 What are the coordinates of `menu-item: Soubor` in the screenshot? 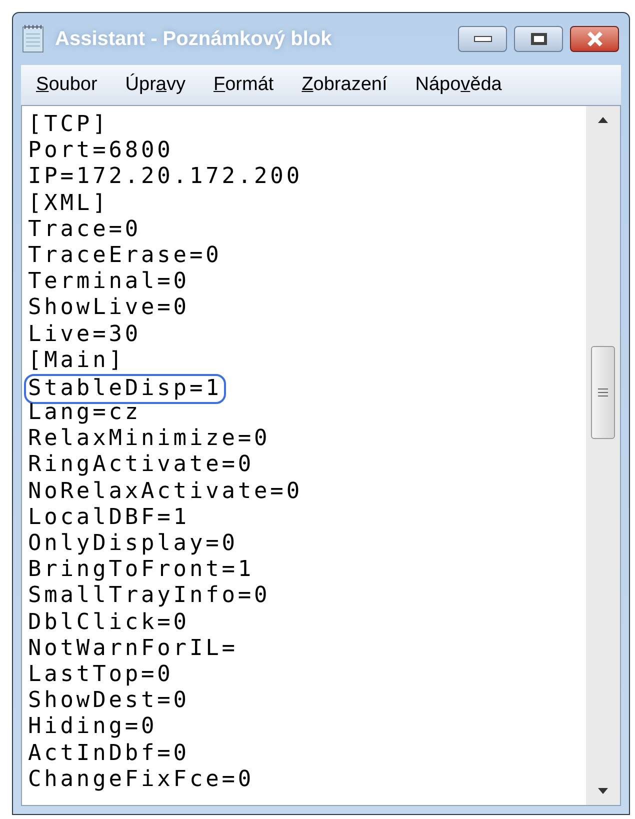 It's located at (67, 85).